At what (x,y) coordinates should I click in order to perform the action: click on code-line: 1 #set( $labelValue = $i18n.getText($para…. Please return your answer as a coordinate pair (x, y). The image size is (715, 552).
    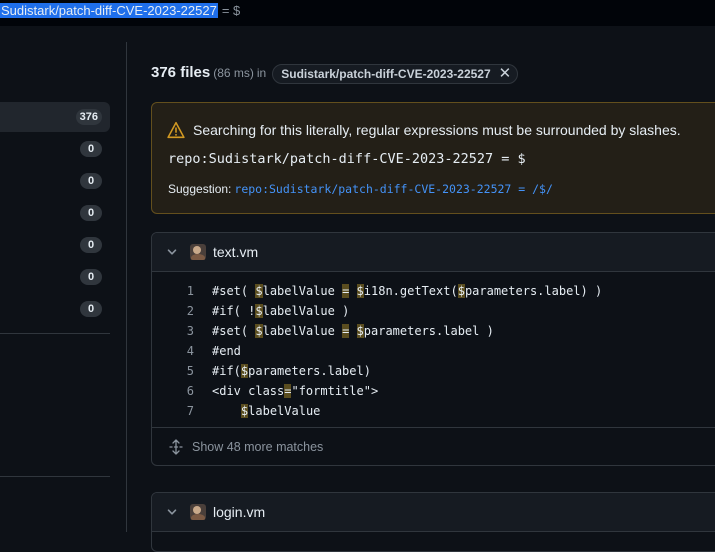
    Looking at the image, I should click on (433, 291).